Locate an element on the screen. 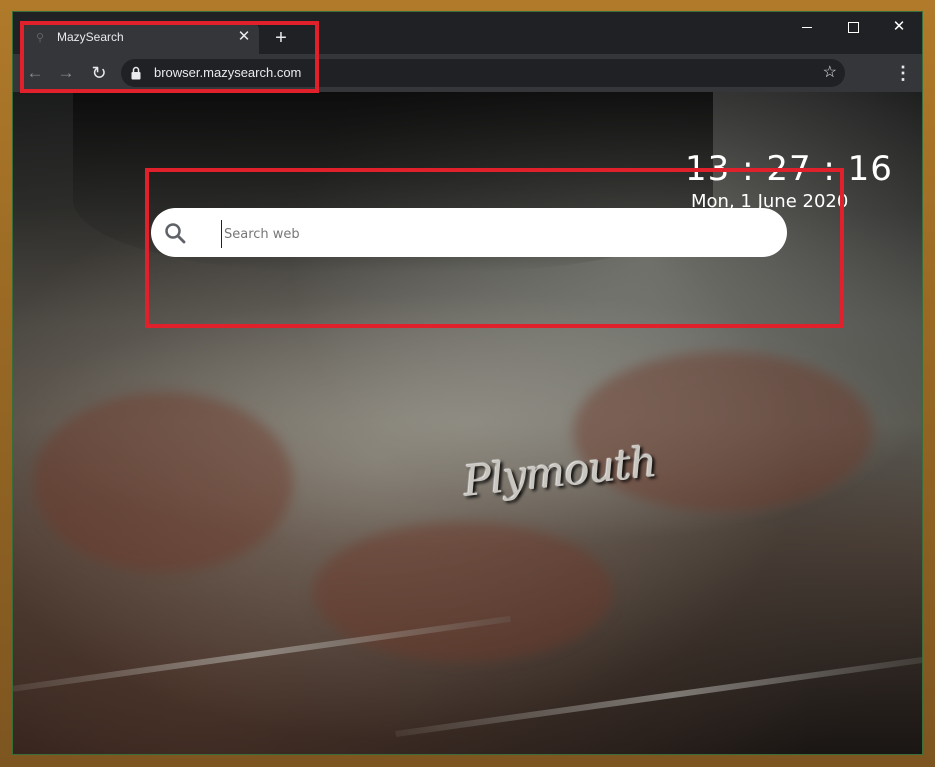 The height and width of the screenshot is (767, 935). search-bar is located at coordinates (469, 232).